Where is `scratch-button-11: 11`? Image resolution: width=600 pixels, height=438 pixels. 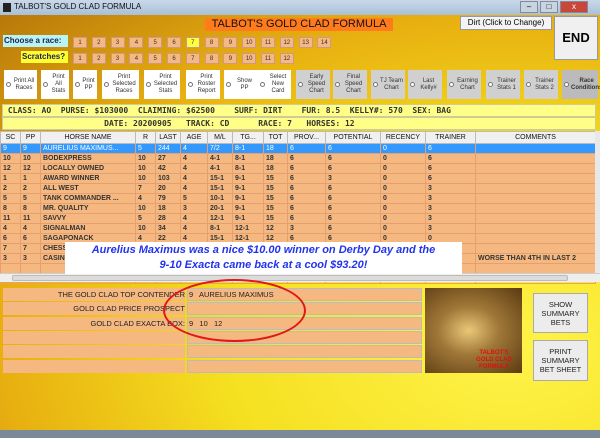 scratch-button-11: 11 is located at coordinates (268, 58).